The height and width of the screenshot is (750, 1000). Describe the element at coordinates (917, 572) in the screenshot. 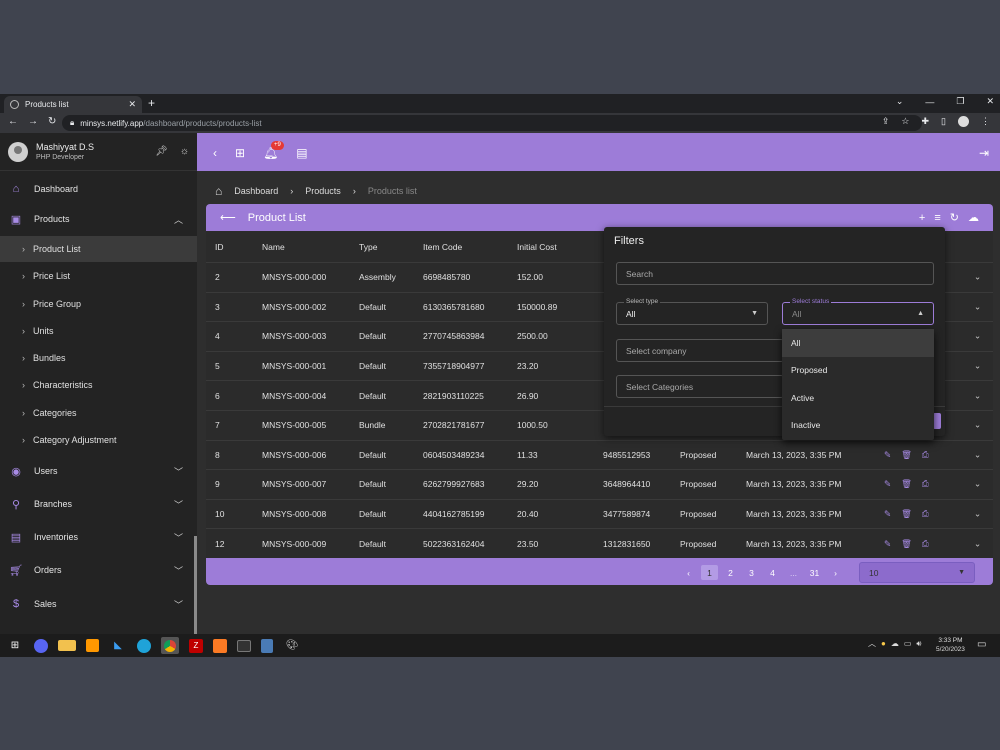

I see `page-size-select: 10 ▼` at that location.